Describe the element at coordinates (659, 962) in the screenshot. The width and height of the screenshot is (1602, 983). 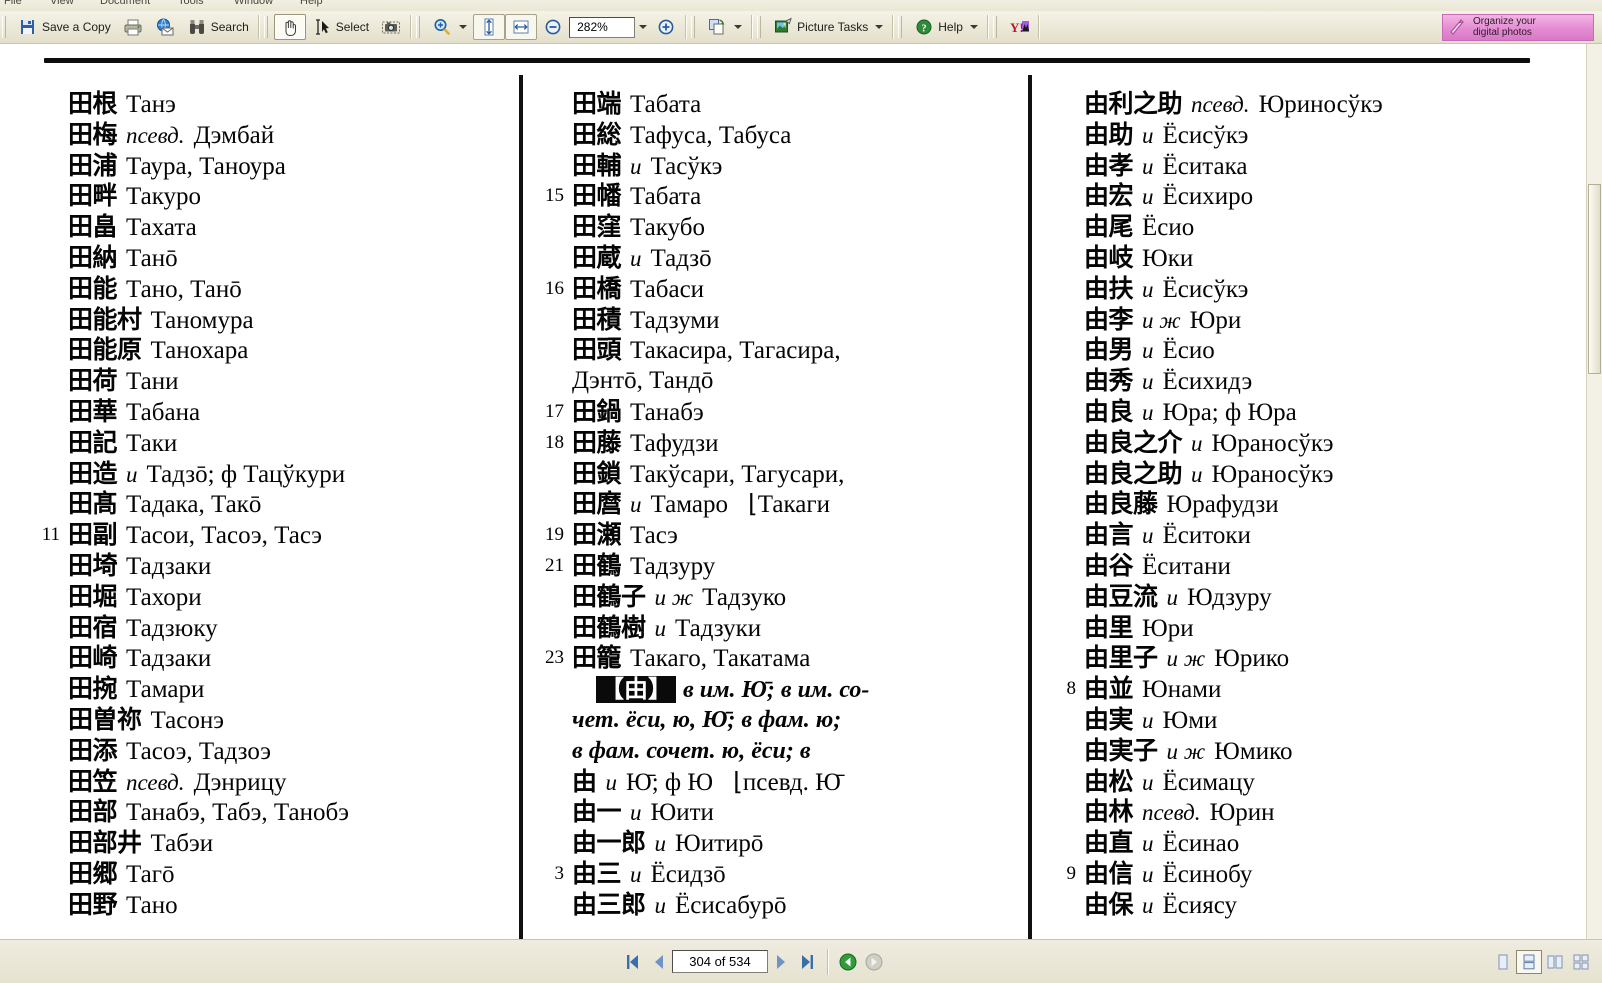
I see `previous-page-button` at that location.